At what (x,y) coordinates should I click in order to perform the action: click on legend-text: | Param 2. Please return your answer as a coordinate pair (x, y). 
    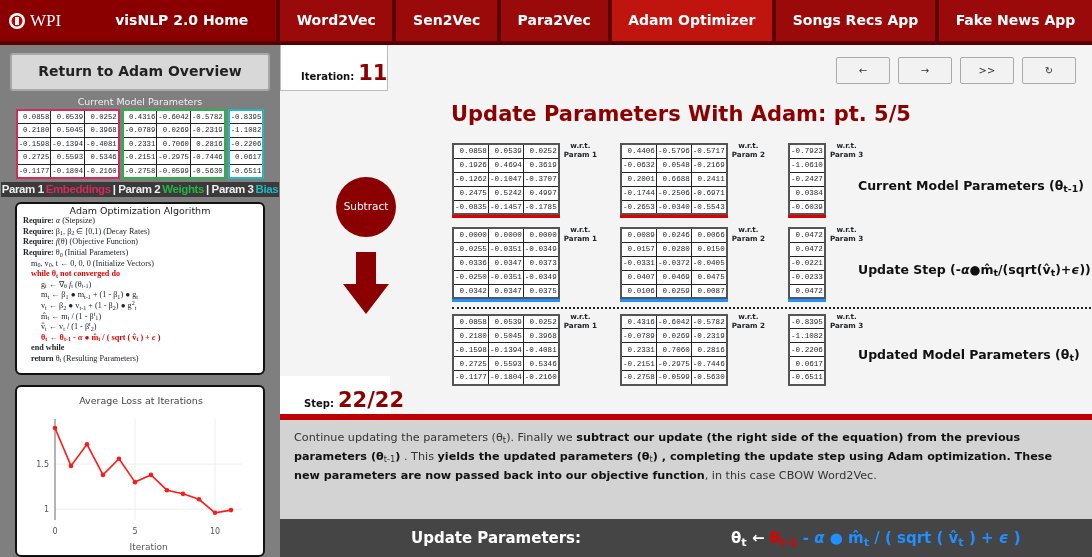
    Looking at the image, I should click on (136, 189).